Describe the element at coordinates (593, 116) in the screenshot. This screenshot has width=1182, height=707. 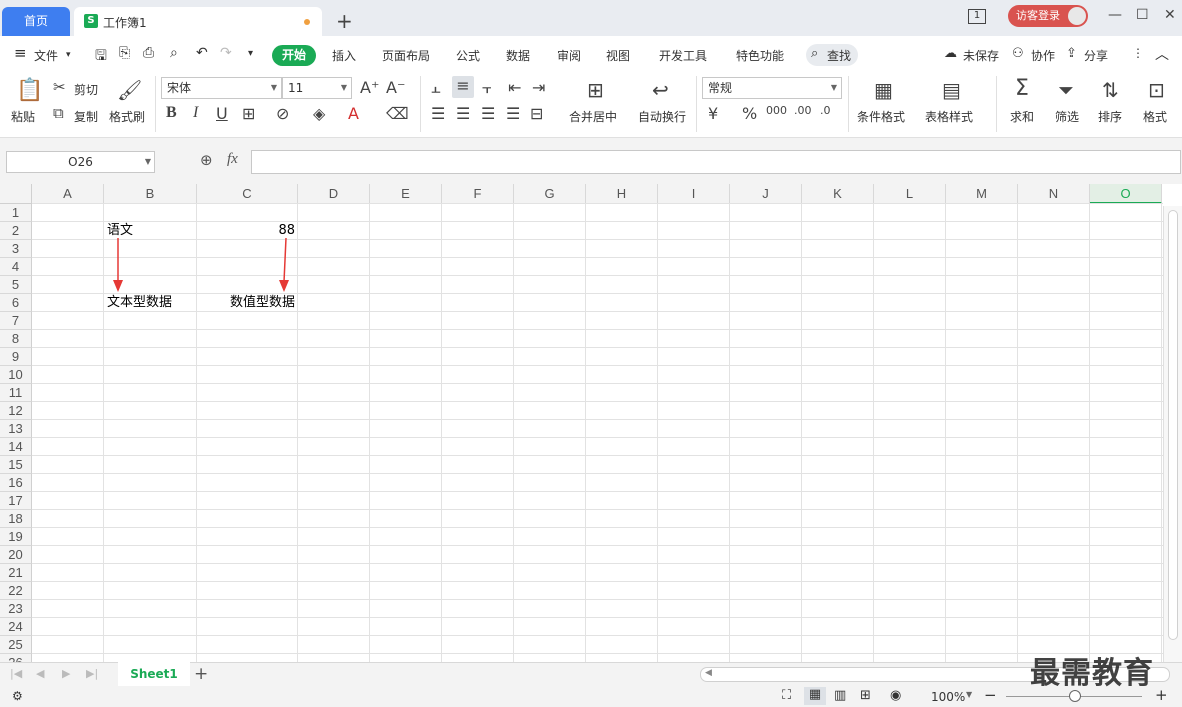
I see `merge-center-button: 合并居中` at that location.